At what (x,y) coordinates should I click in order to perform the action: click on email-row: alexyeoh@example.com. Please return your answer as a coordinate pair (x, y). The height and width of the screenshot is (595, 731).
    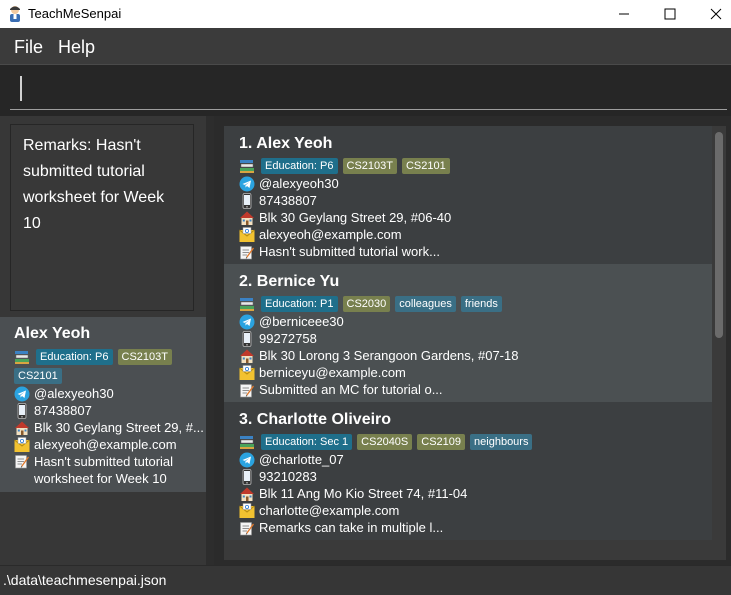
    Looking at the image, I should click on (475, 234).